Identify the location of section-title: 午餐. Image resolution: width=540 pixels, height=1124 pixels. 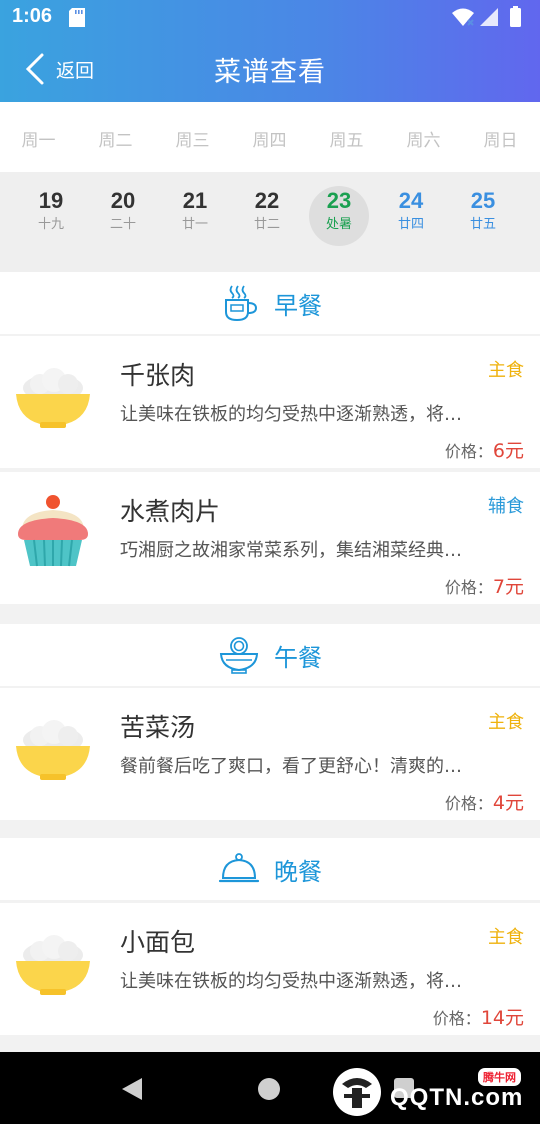
(298, 657).